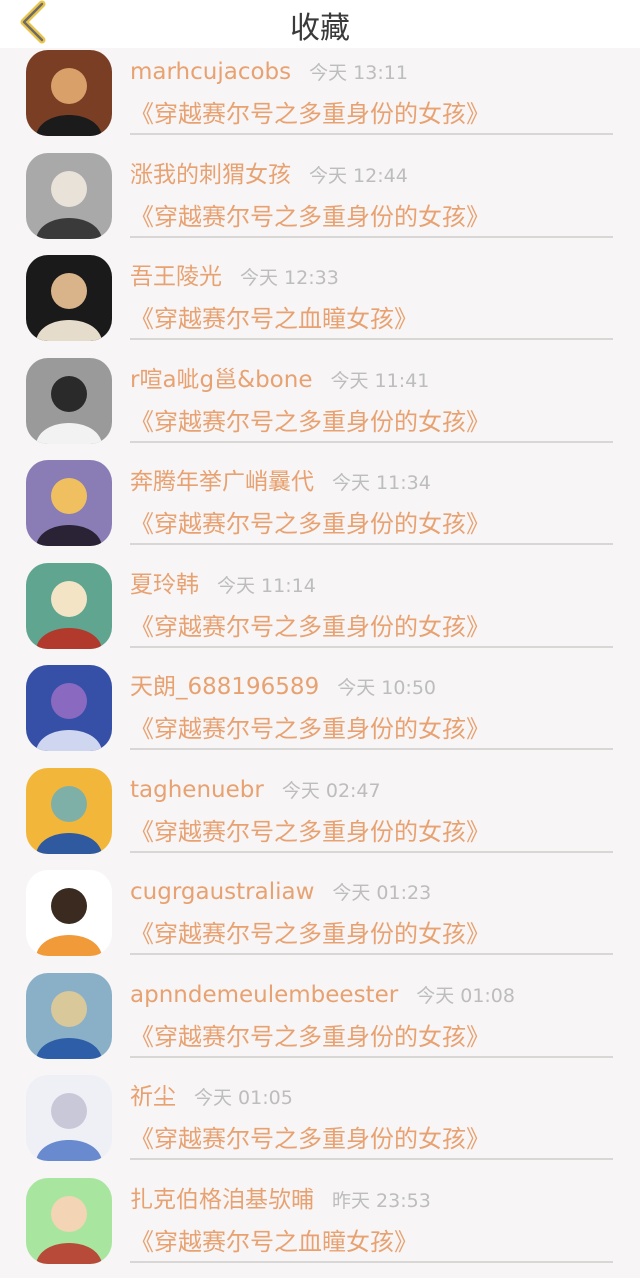 Image resolution: width=640 pixels, height=1278 pixels. Describe the element at coordinates (221, 380) in the screenshot. I see `username: r喧a呲g邕&bone` at that location.